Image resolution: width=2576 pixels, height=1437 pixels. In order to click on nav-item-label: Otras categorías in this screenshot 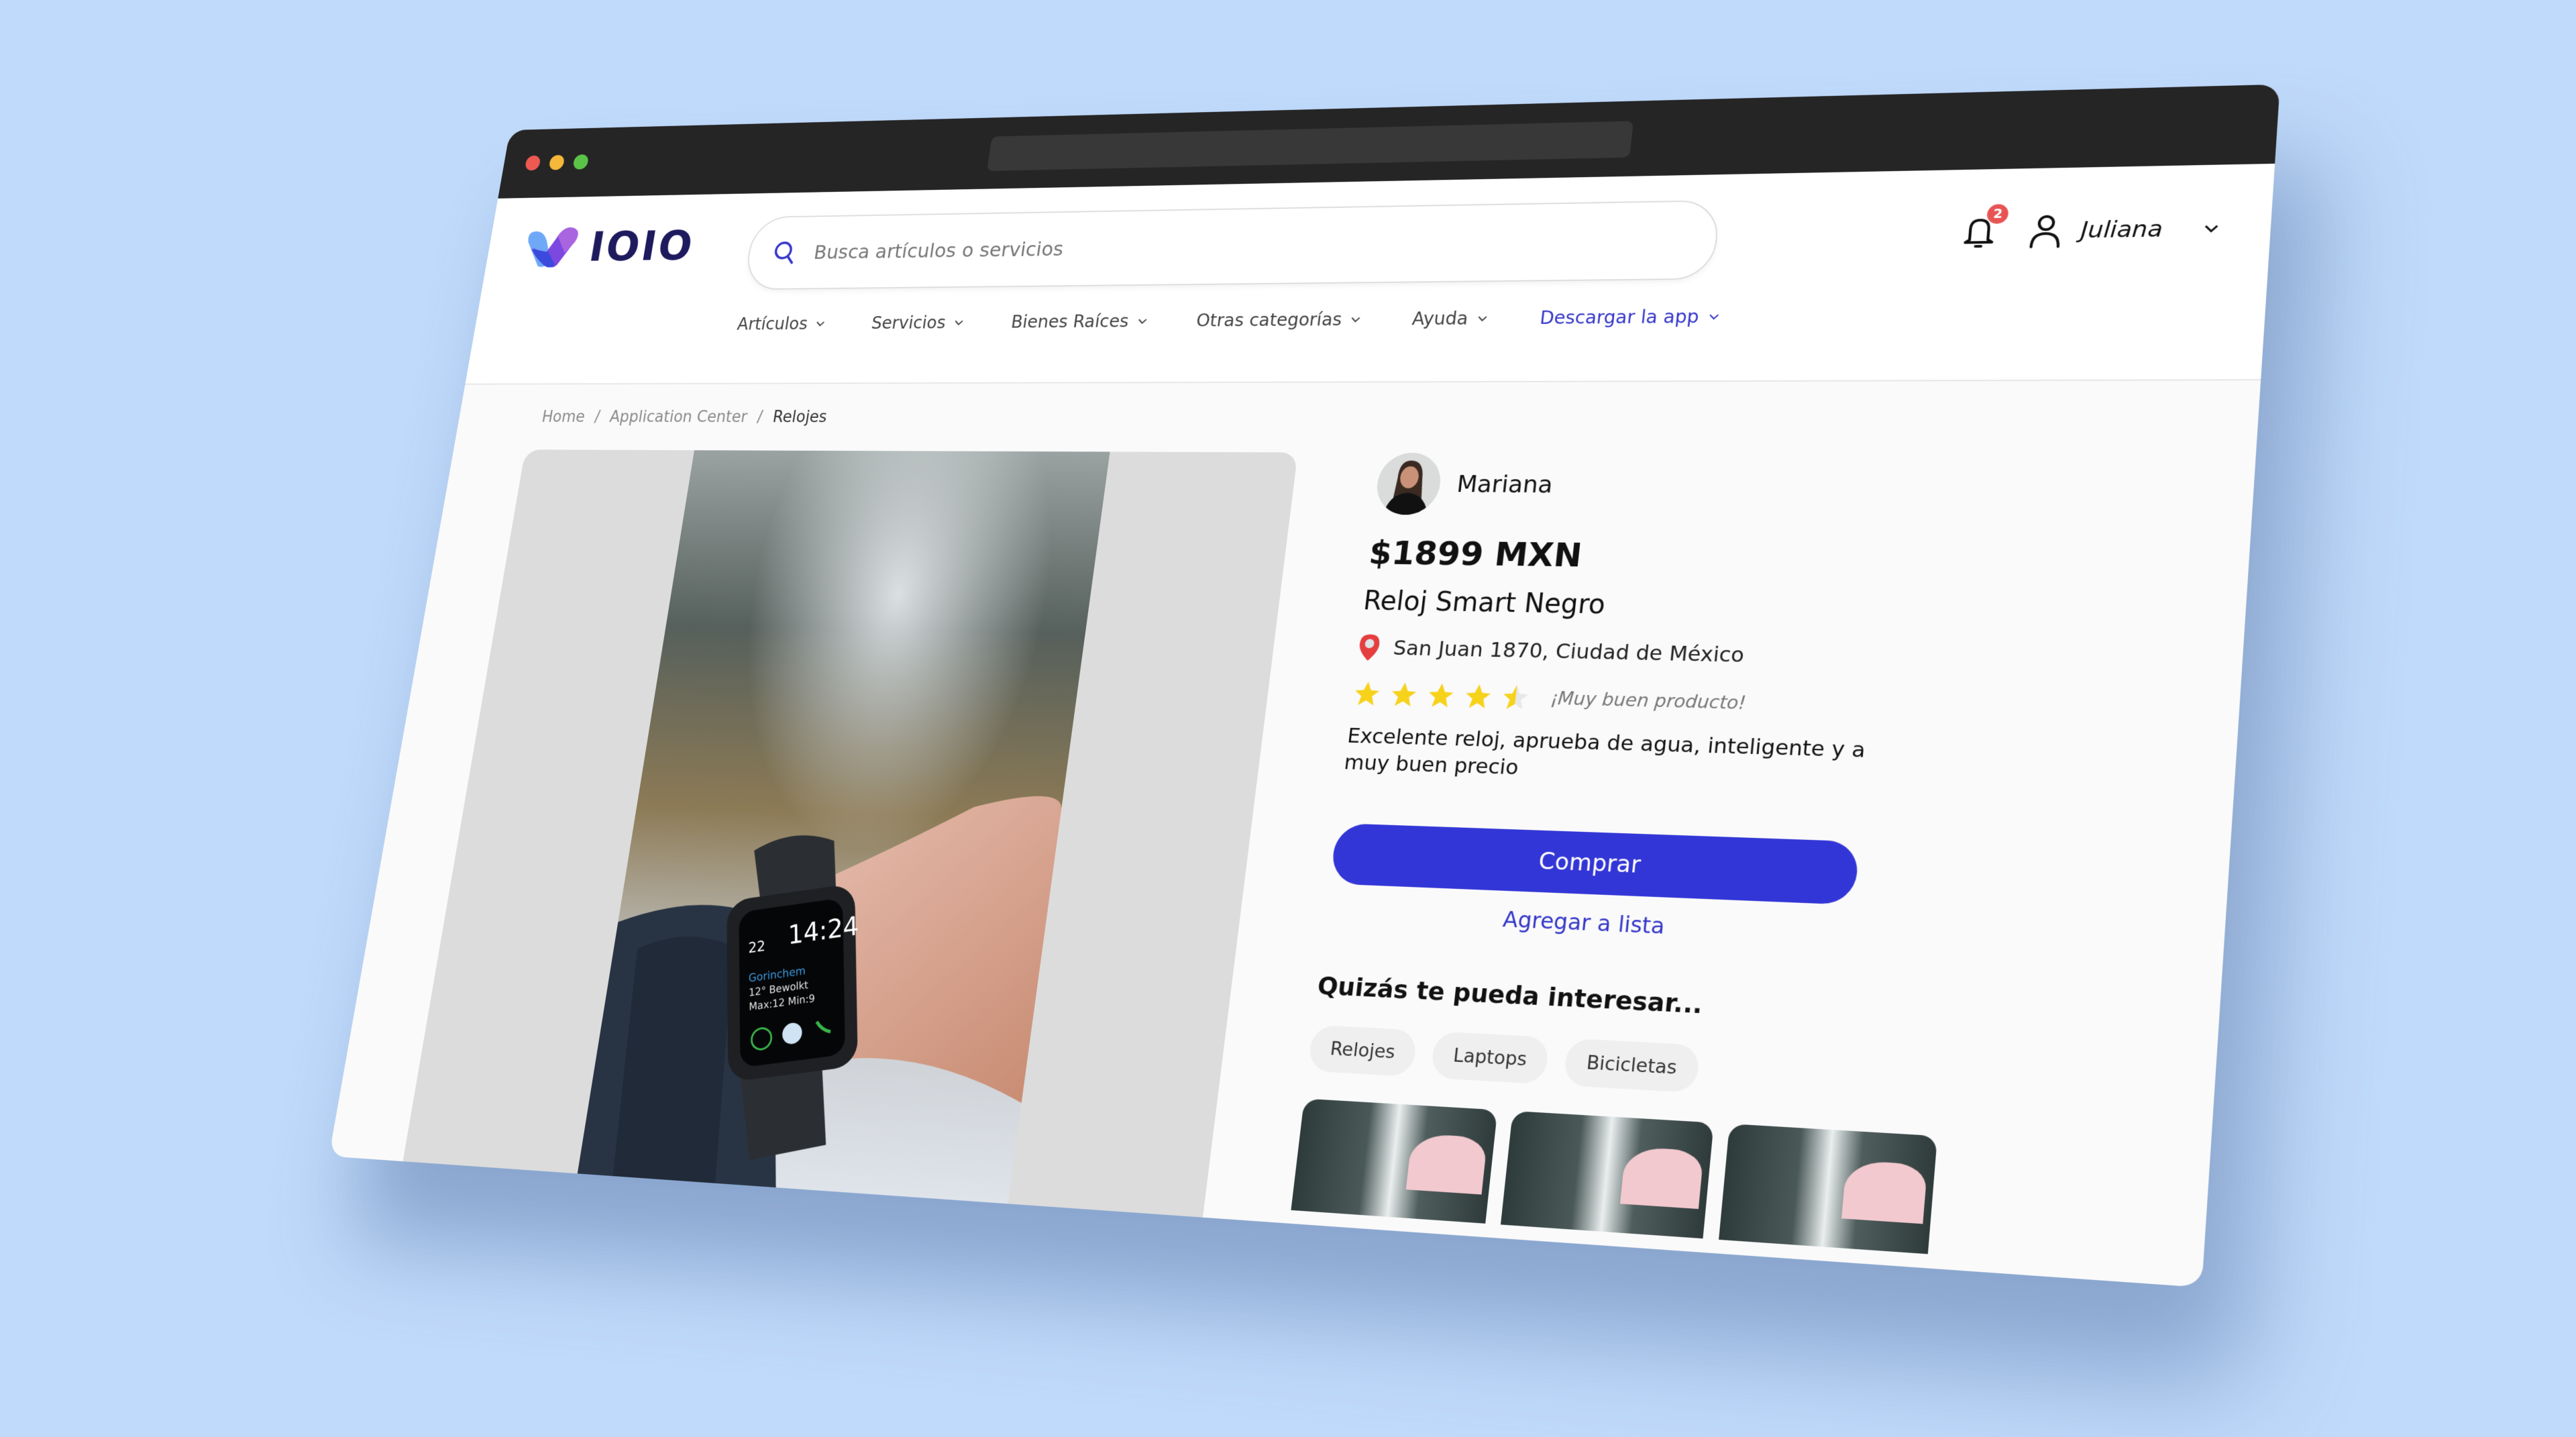, I will do `click(1269, 320)`.